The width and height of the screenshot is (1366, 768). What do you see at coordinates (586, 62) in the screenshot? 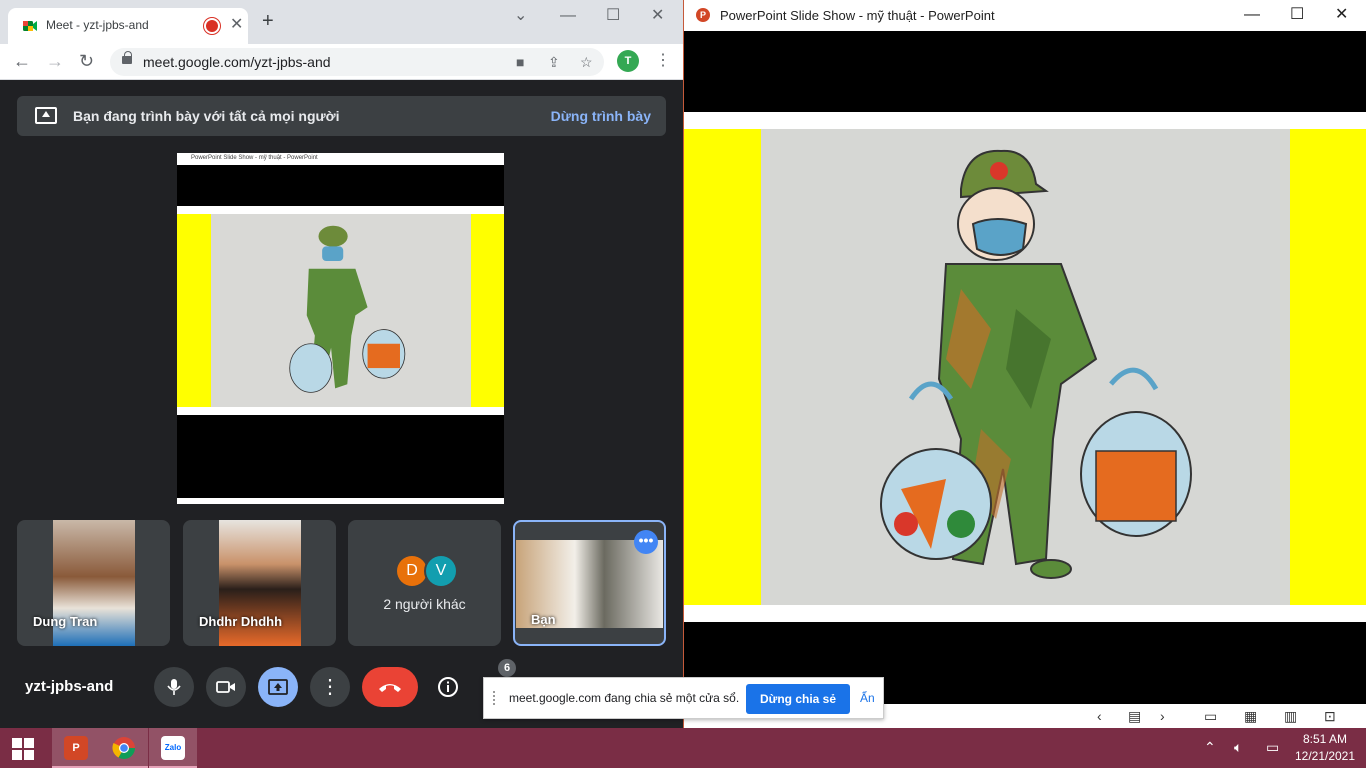
I see `bookmark-star-icon: ☆` at bounding box center [586, 62].